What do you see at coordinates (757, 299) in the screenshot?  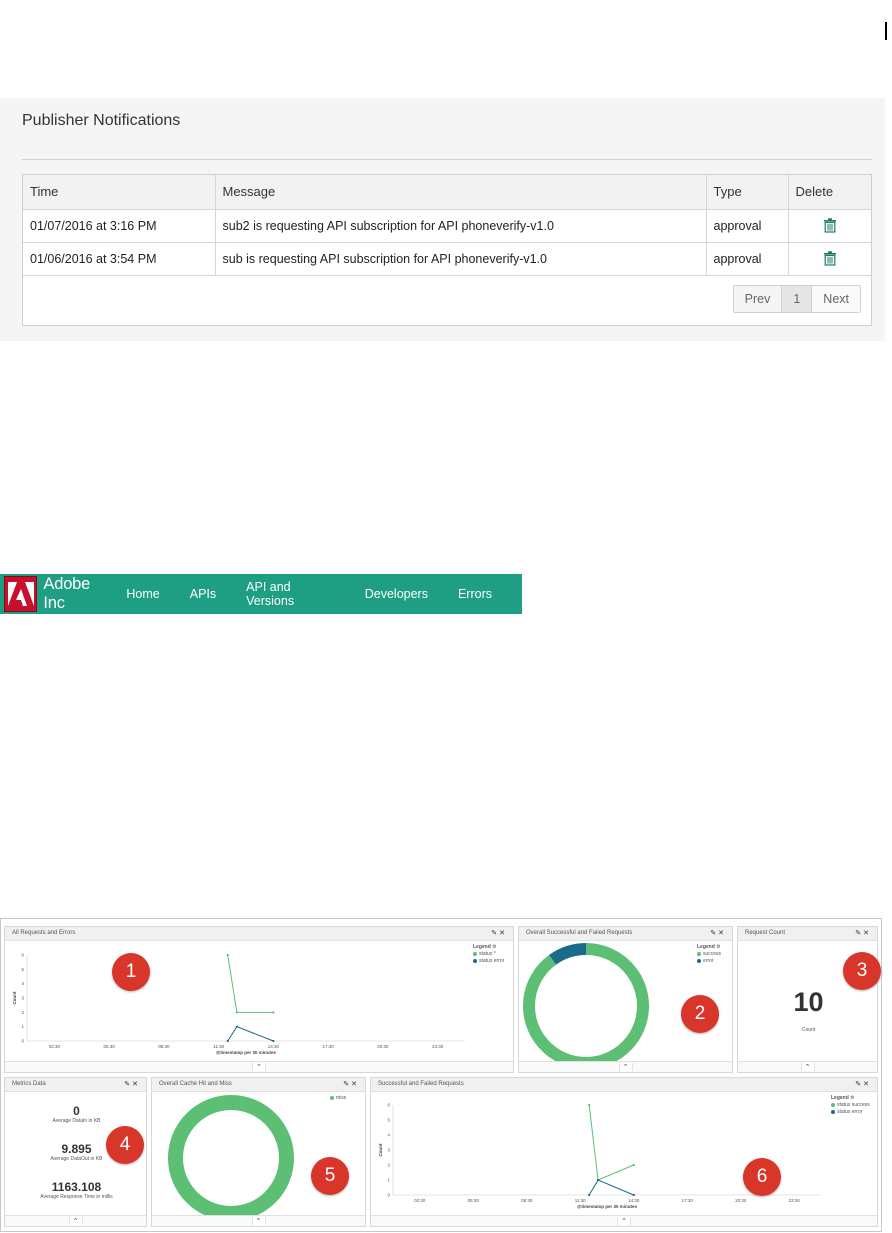 I see `prev-button: Prev` at bounding box center [757, 299].